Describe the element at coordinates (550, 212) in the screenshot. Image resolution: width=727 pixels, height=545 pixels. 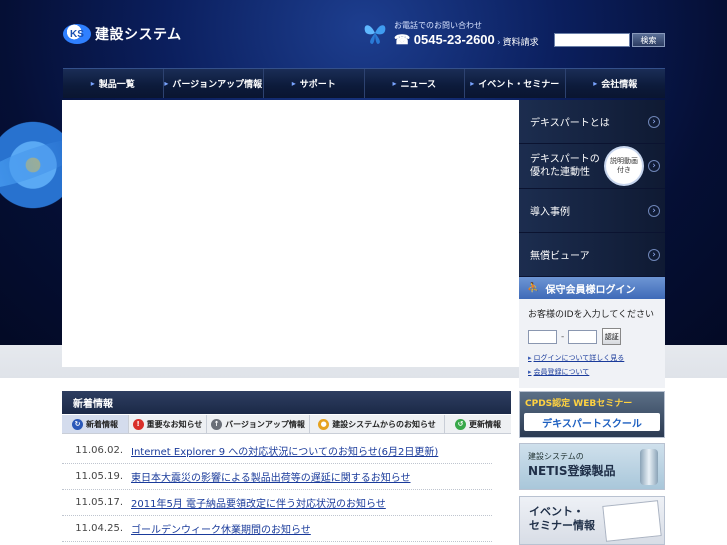
I see `side-item-label: 導入事例` at that location.